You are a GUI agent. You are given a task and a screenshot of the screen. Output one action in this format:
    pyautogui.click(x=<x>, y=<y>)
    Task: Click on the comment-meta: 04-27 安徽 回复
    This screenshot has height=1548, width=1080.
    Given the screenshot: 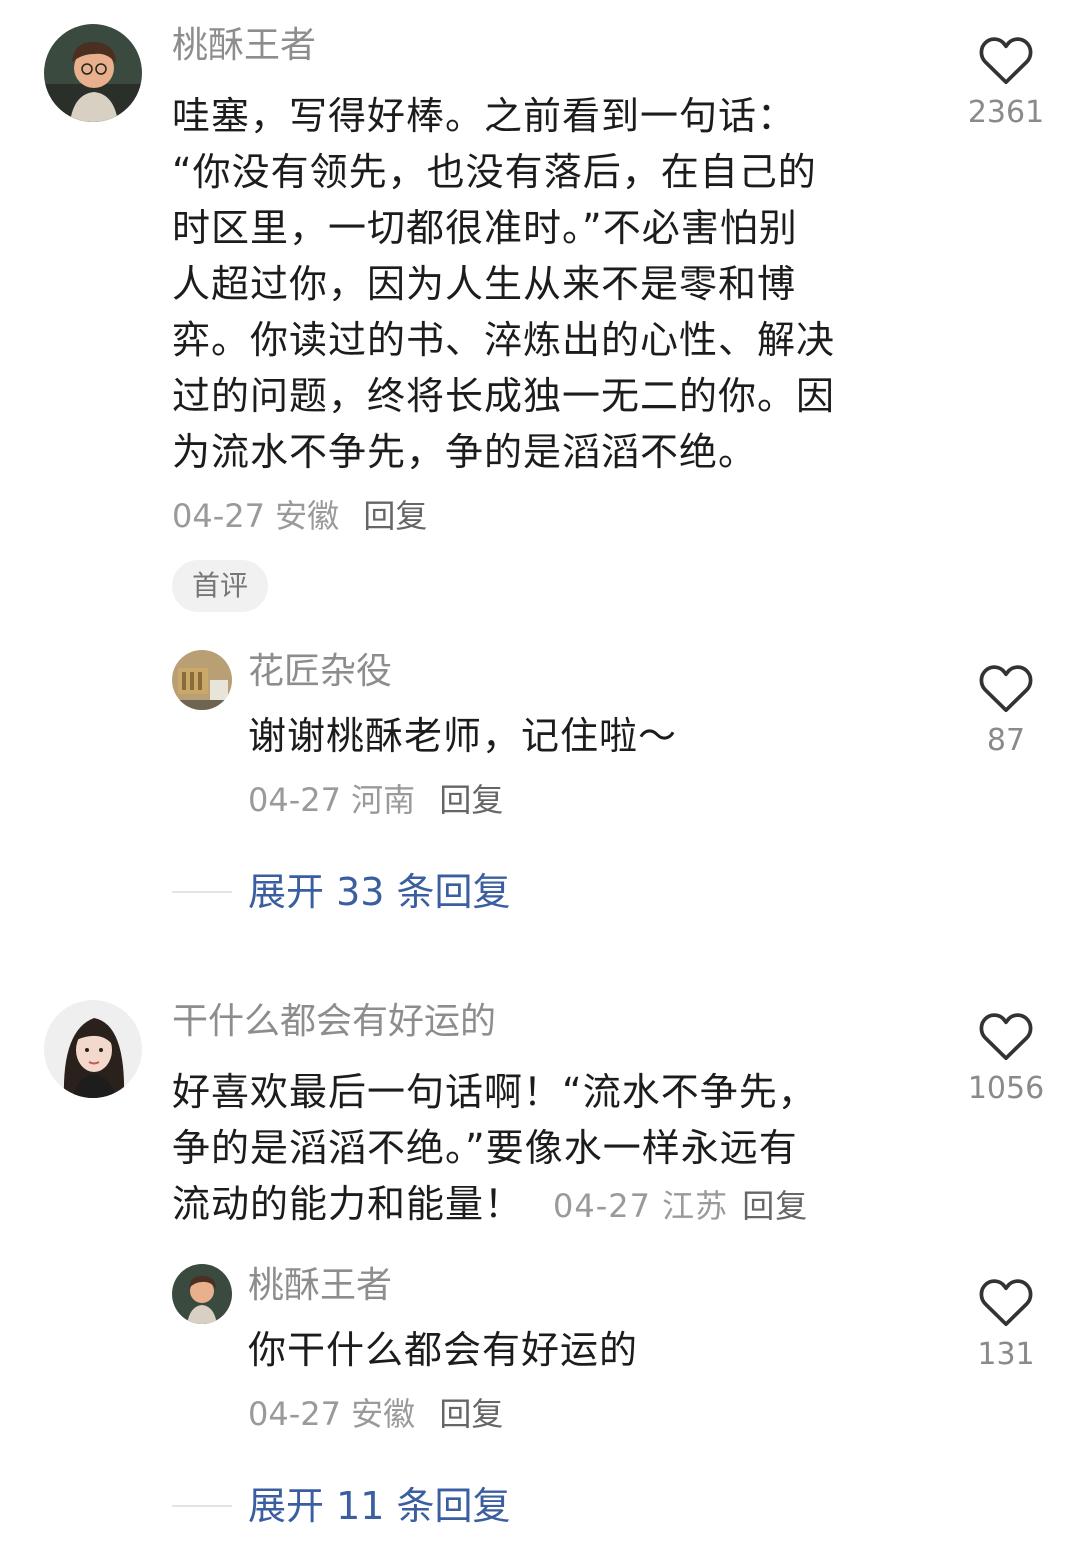 What is the action you would take?
    pyautogui.click(x=299, y=516)
    